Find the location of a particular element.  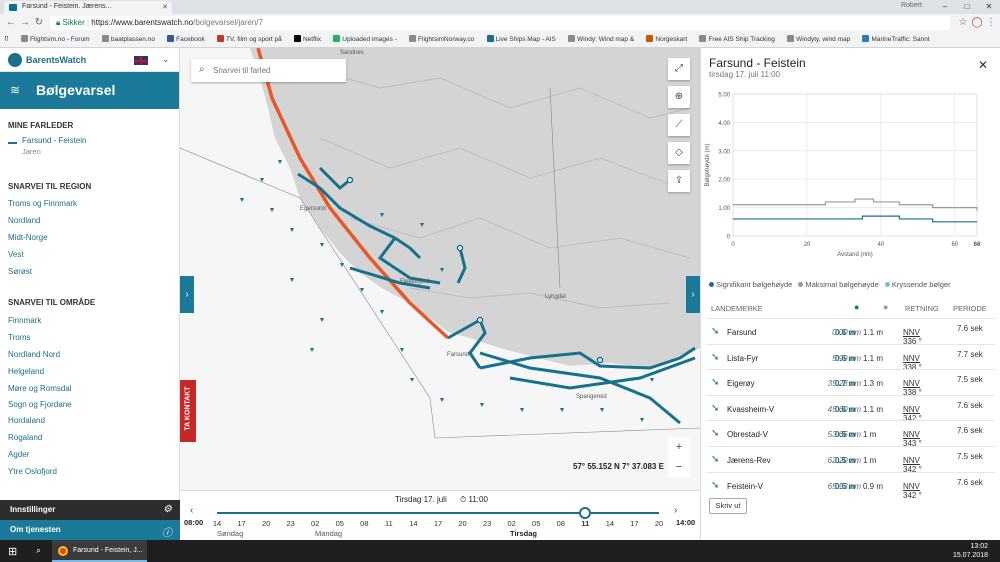

sidebar-toggle: › is located at coordinates (187, 294).